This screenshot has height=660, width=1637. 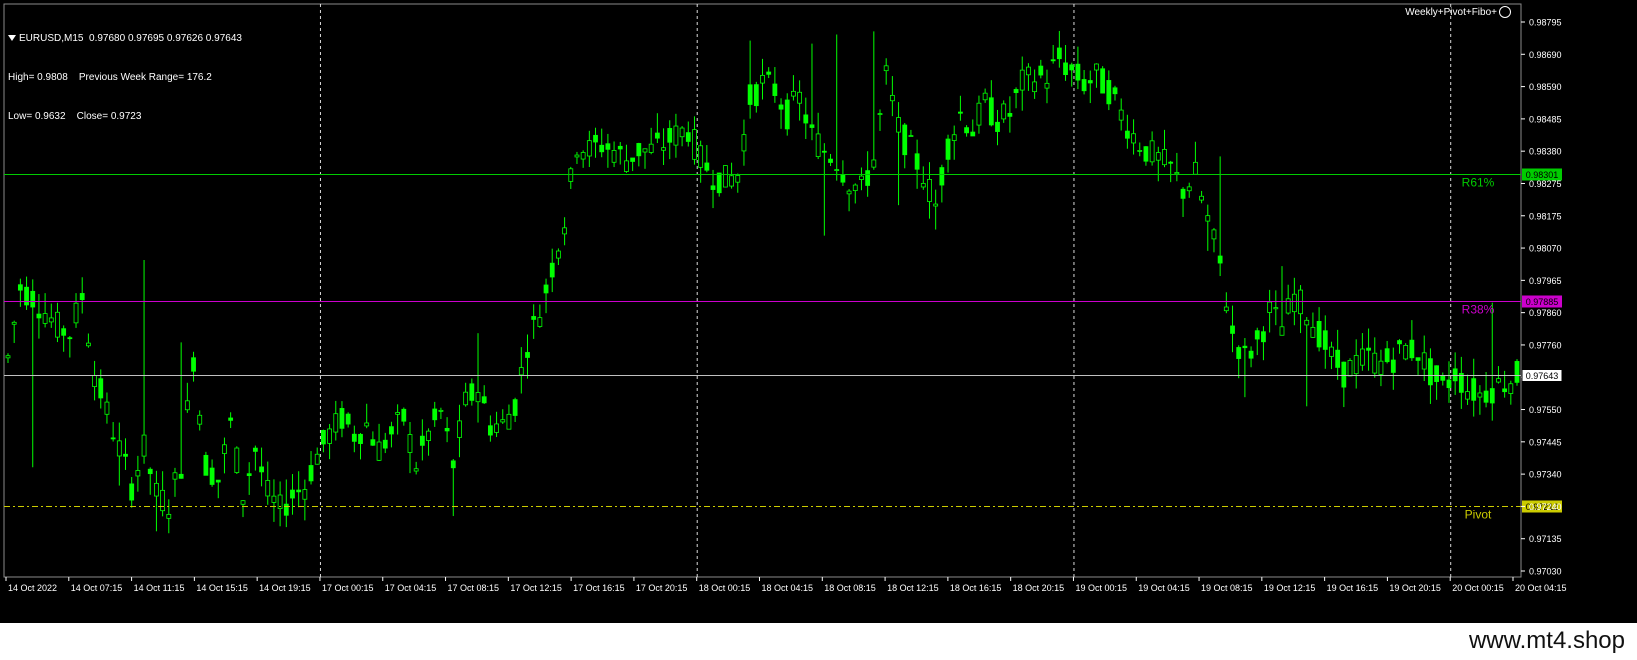 I want to click on dropdown-triangle-icon, so click(x=12, y=38).